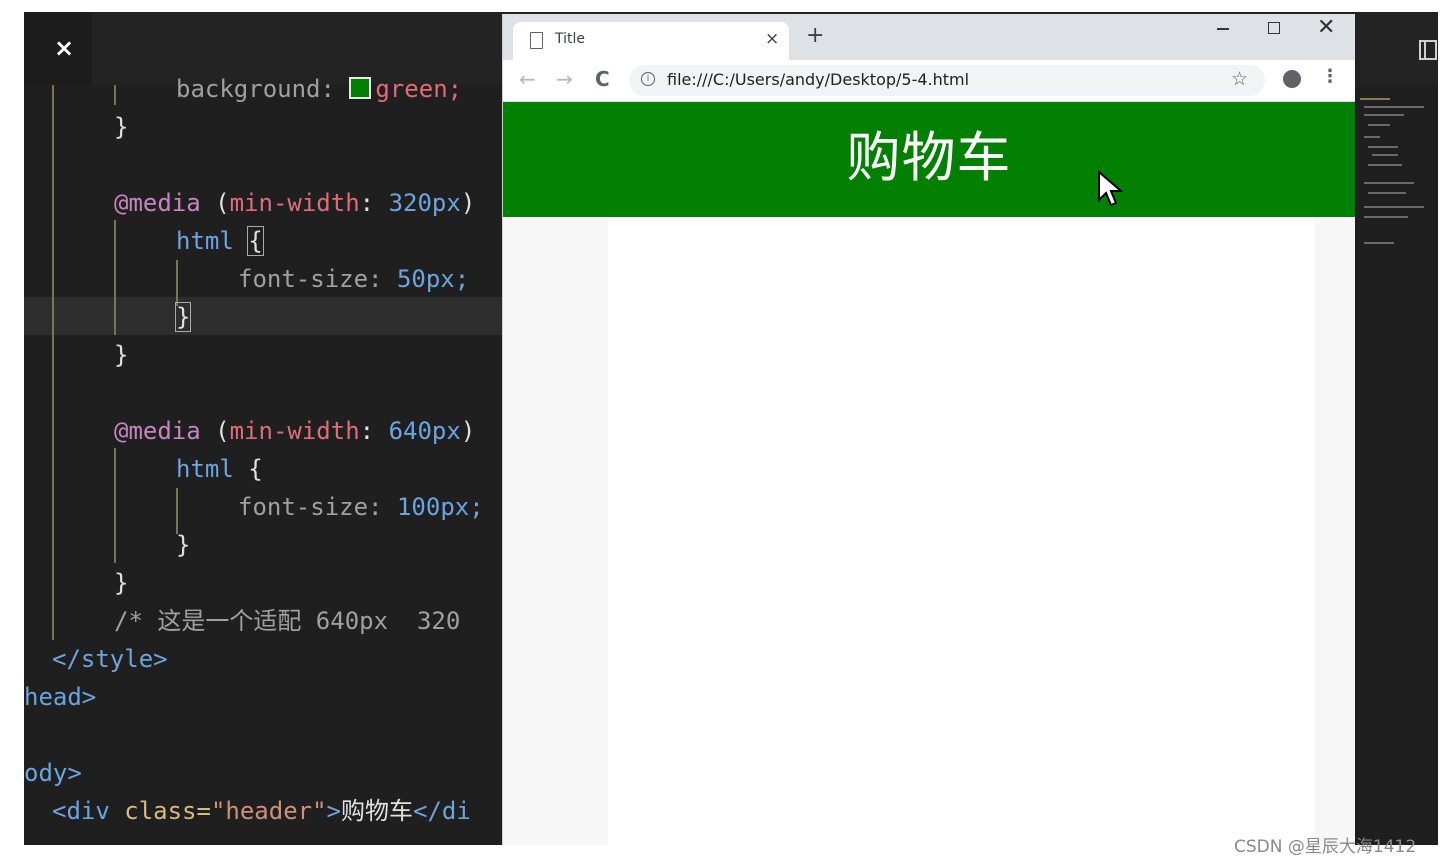 The width and height of the screenshot is (1447, 863). What do you see at coordinates (64, 48) in the screenshot?
I see `close-icon: ×` at bounding box center [64, 48].